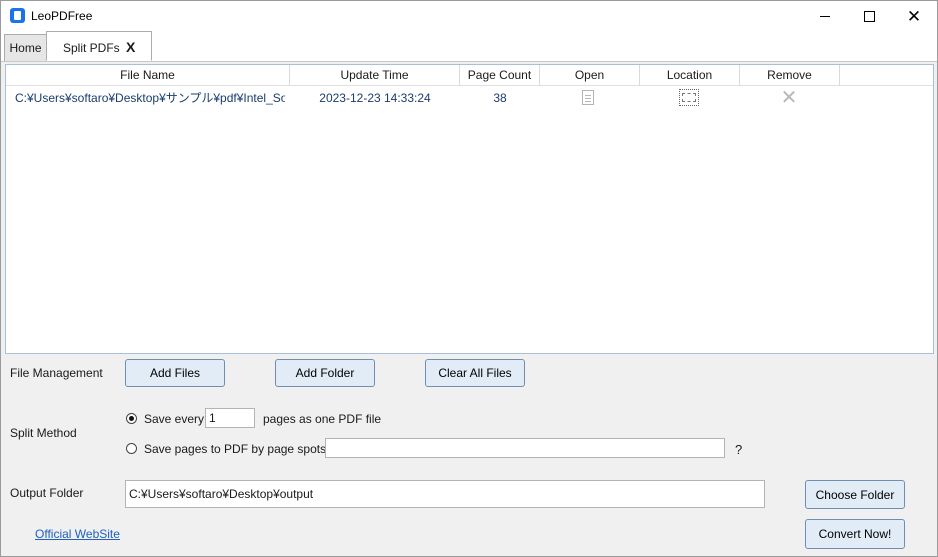 This screenshot has width=938, height=557. Describe the element at coordinates (588, 97) in the screenshot. I see `document-icon` at that location.